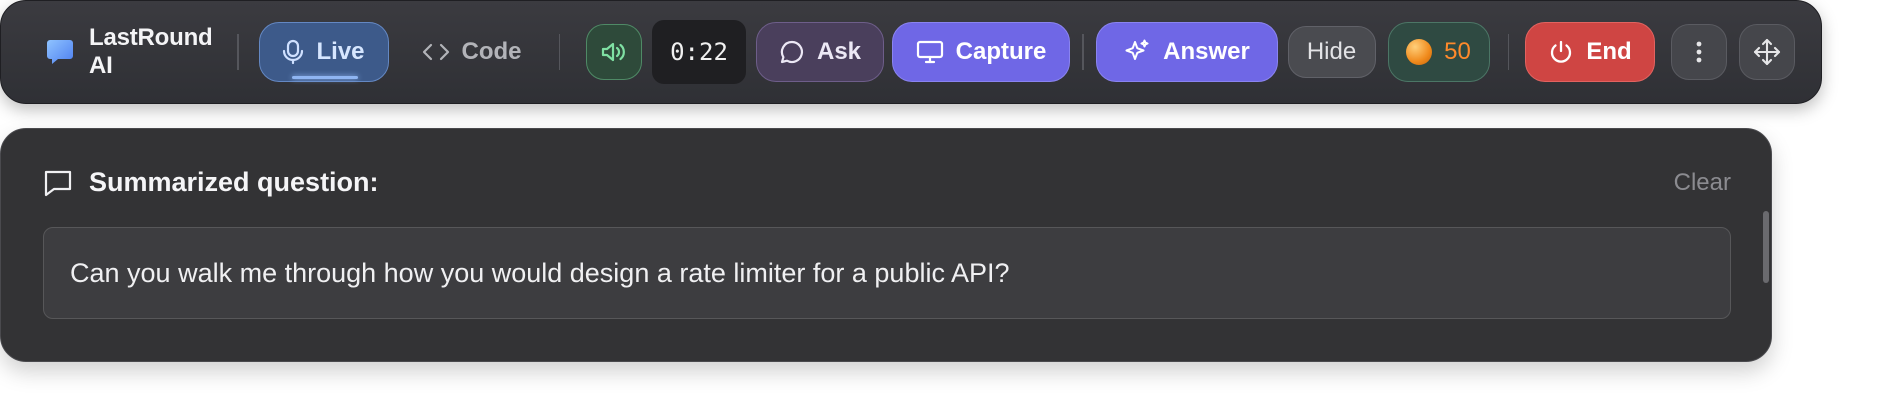 Image resolution: width=1900 pixels, height=400 pixels. Describe the element at coordinates (1702, 183) in the screenshot. I see `clear-button: Clear` at that location.